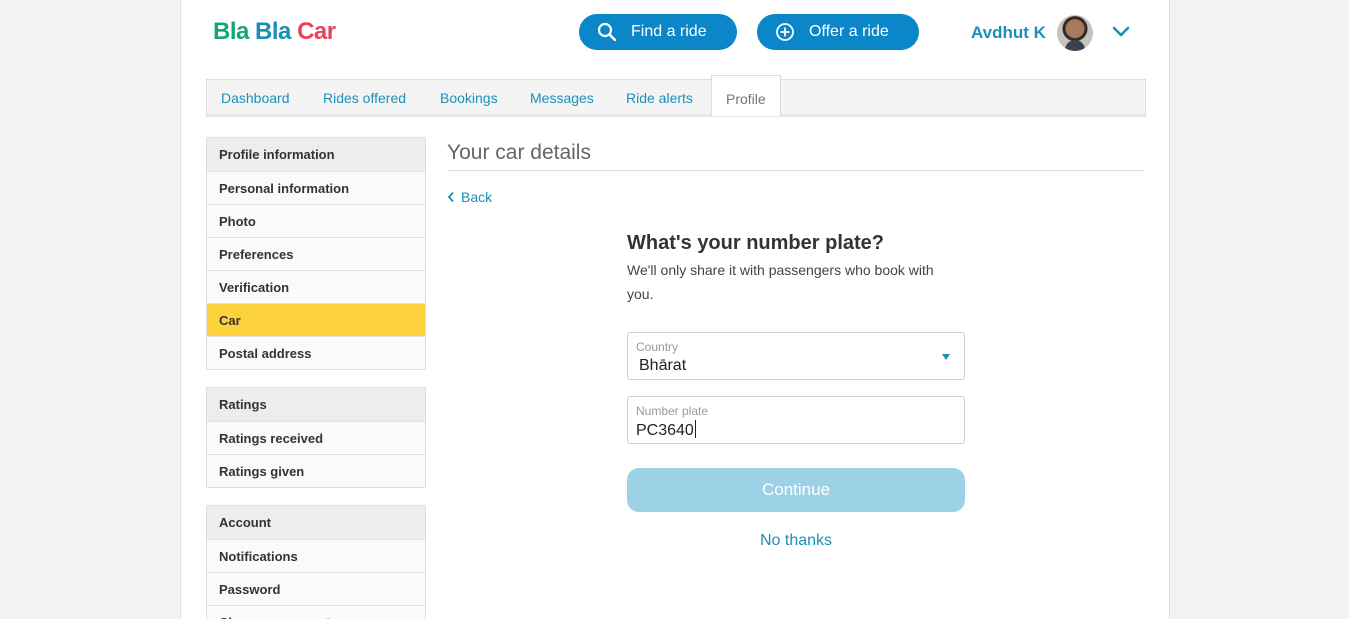  I want to click on sidebar-item-postal-address: Postal address, so click(316, 352).